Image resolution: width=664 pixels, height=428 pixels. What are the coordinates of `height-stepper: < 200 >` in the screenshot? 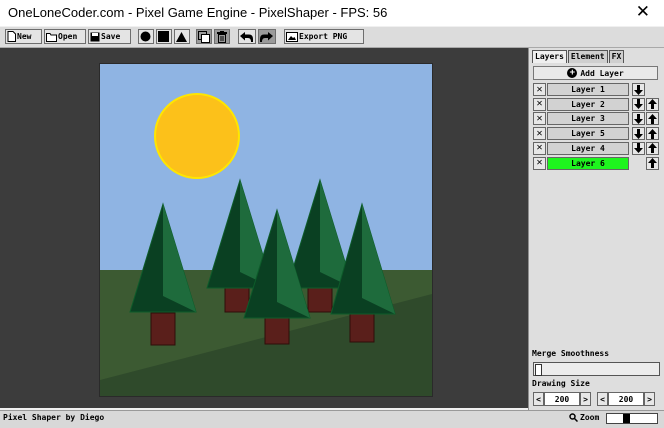 It's located at (626, 399).